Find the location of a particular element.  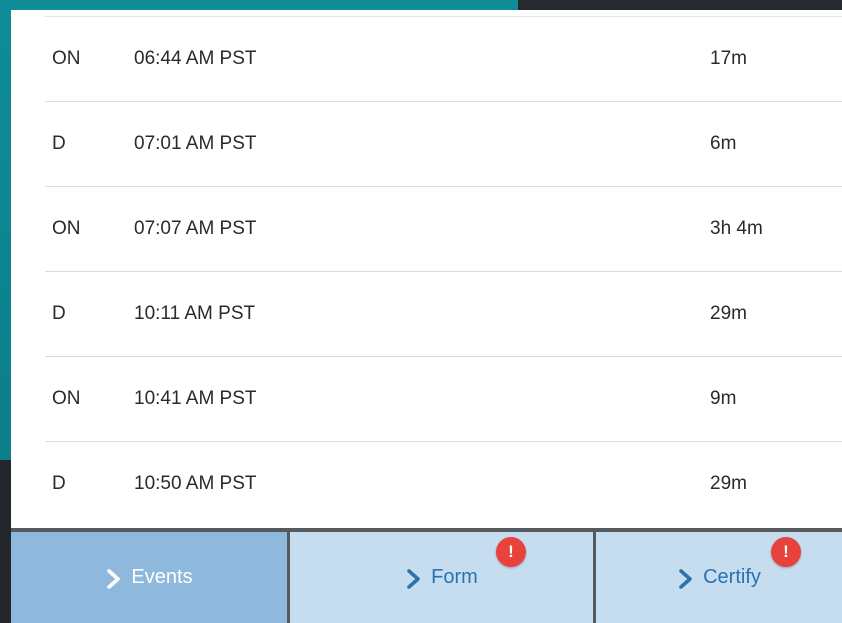

log-row: D 10:11 AM PST 29m is located at coordinates (443, 314).